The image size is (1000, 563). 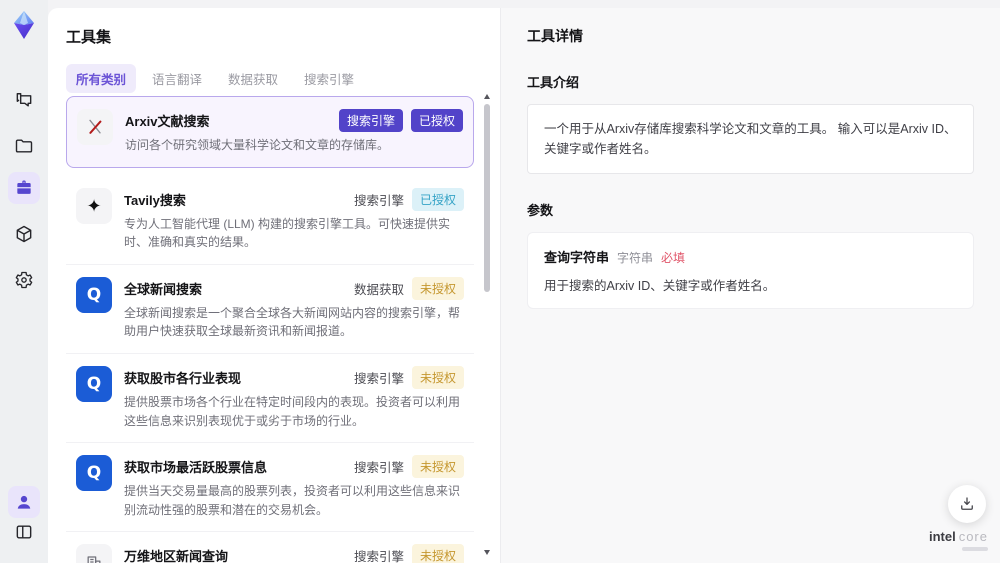 What do you see at coordinates (94, 473) in the screenshot?
I see `active-stock-icon: Q` at bounding box center [94, 473].